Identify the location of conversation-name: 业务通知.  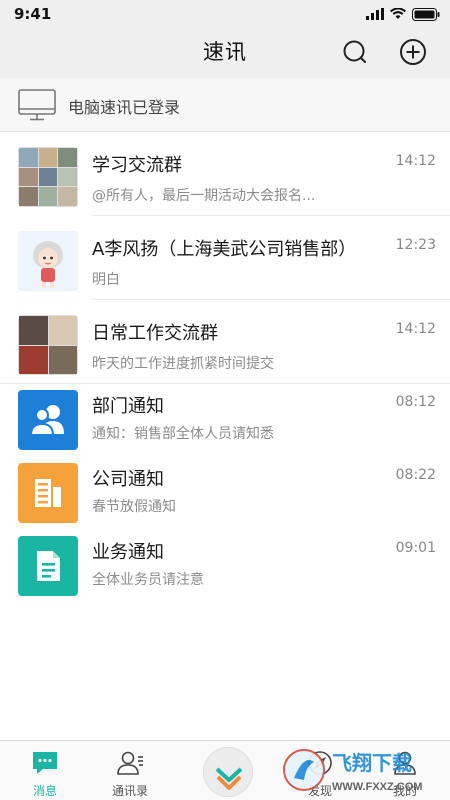
(128, 552).